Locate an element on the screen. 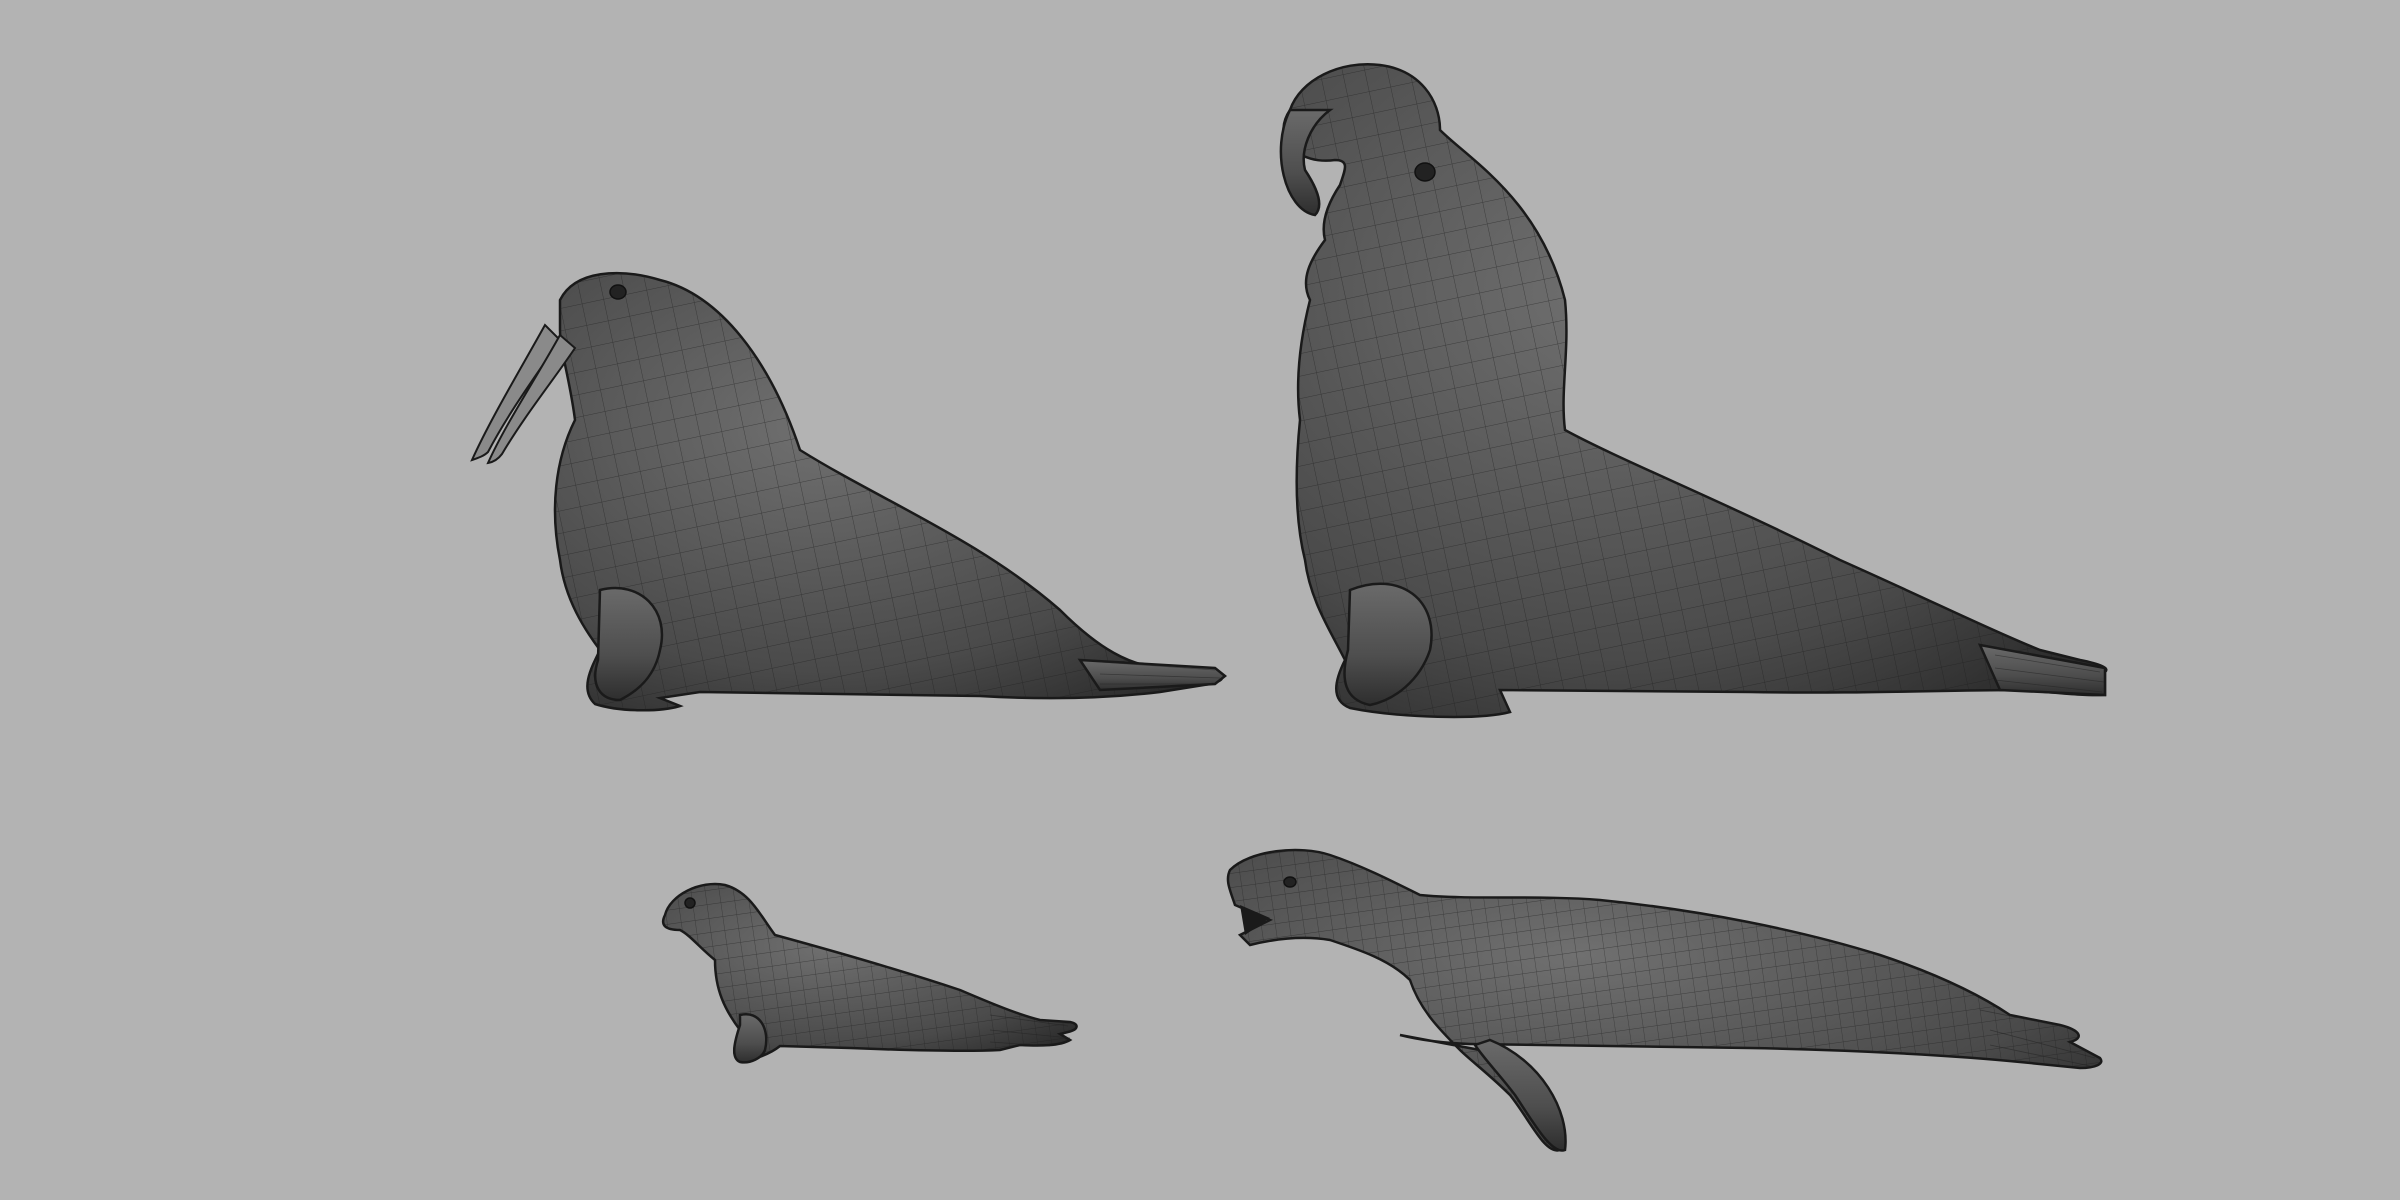 This screenshot has width=2400, height=1200. seal-pup-eye is located at coordinates (690, 903).